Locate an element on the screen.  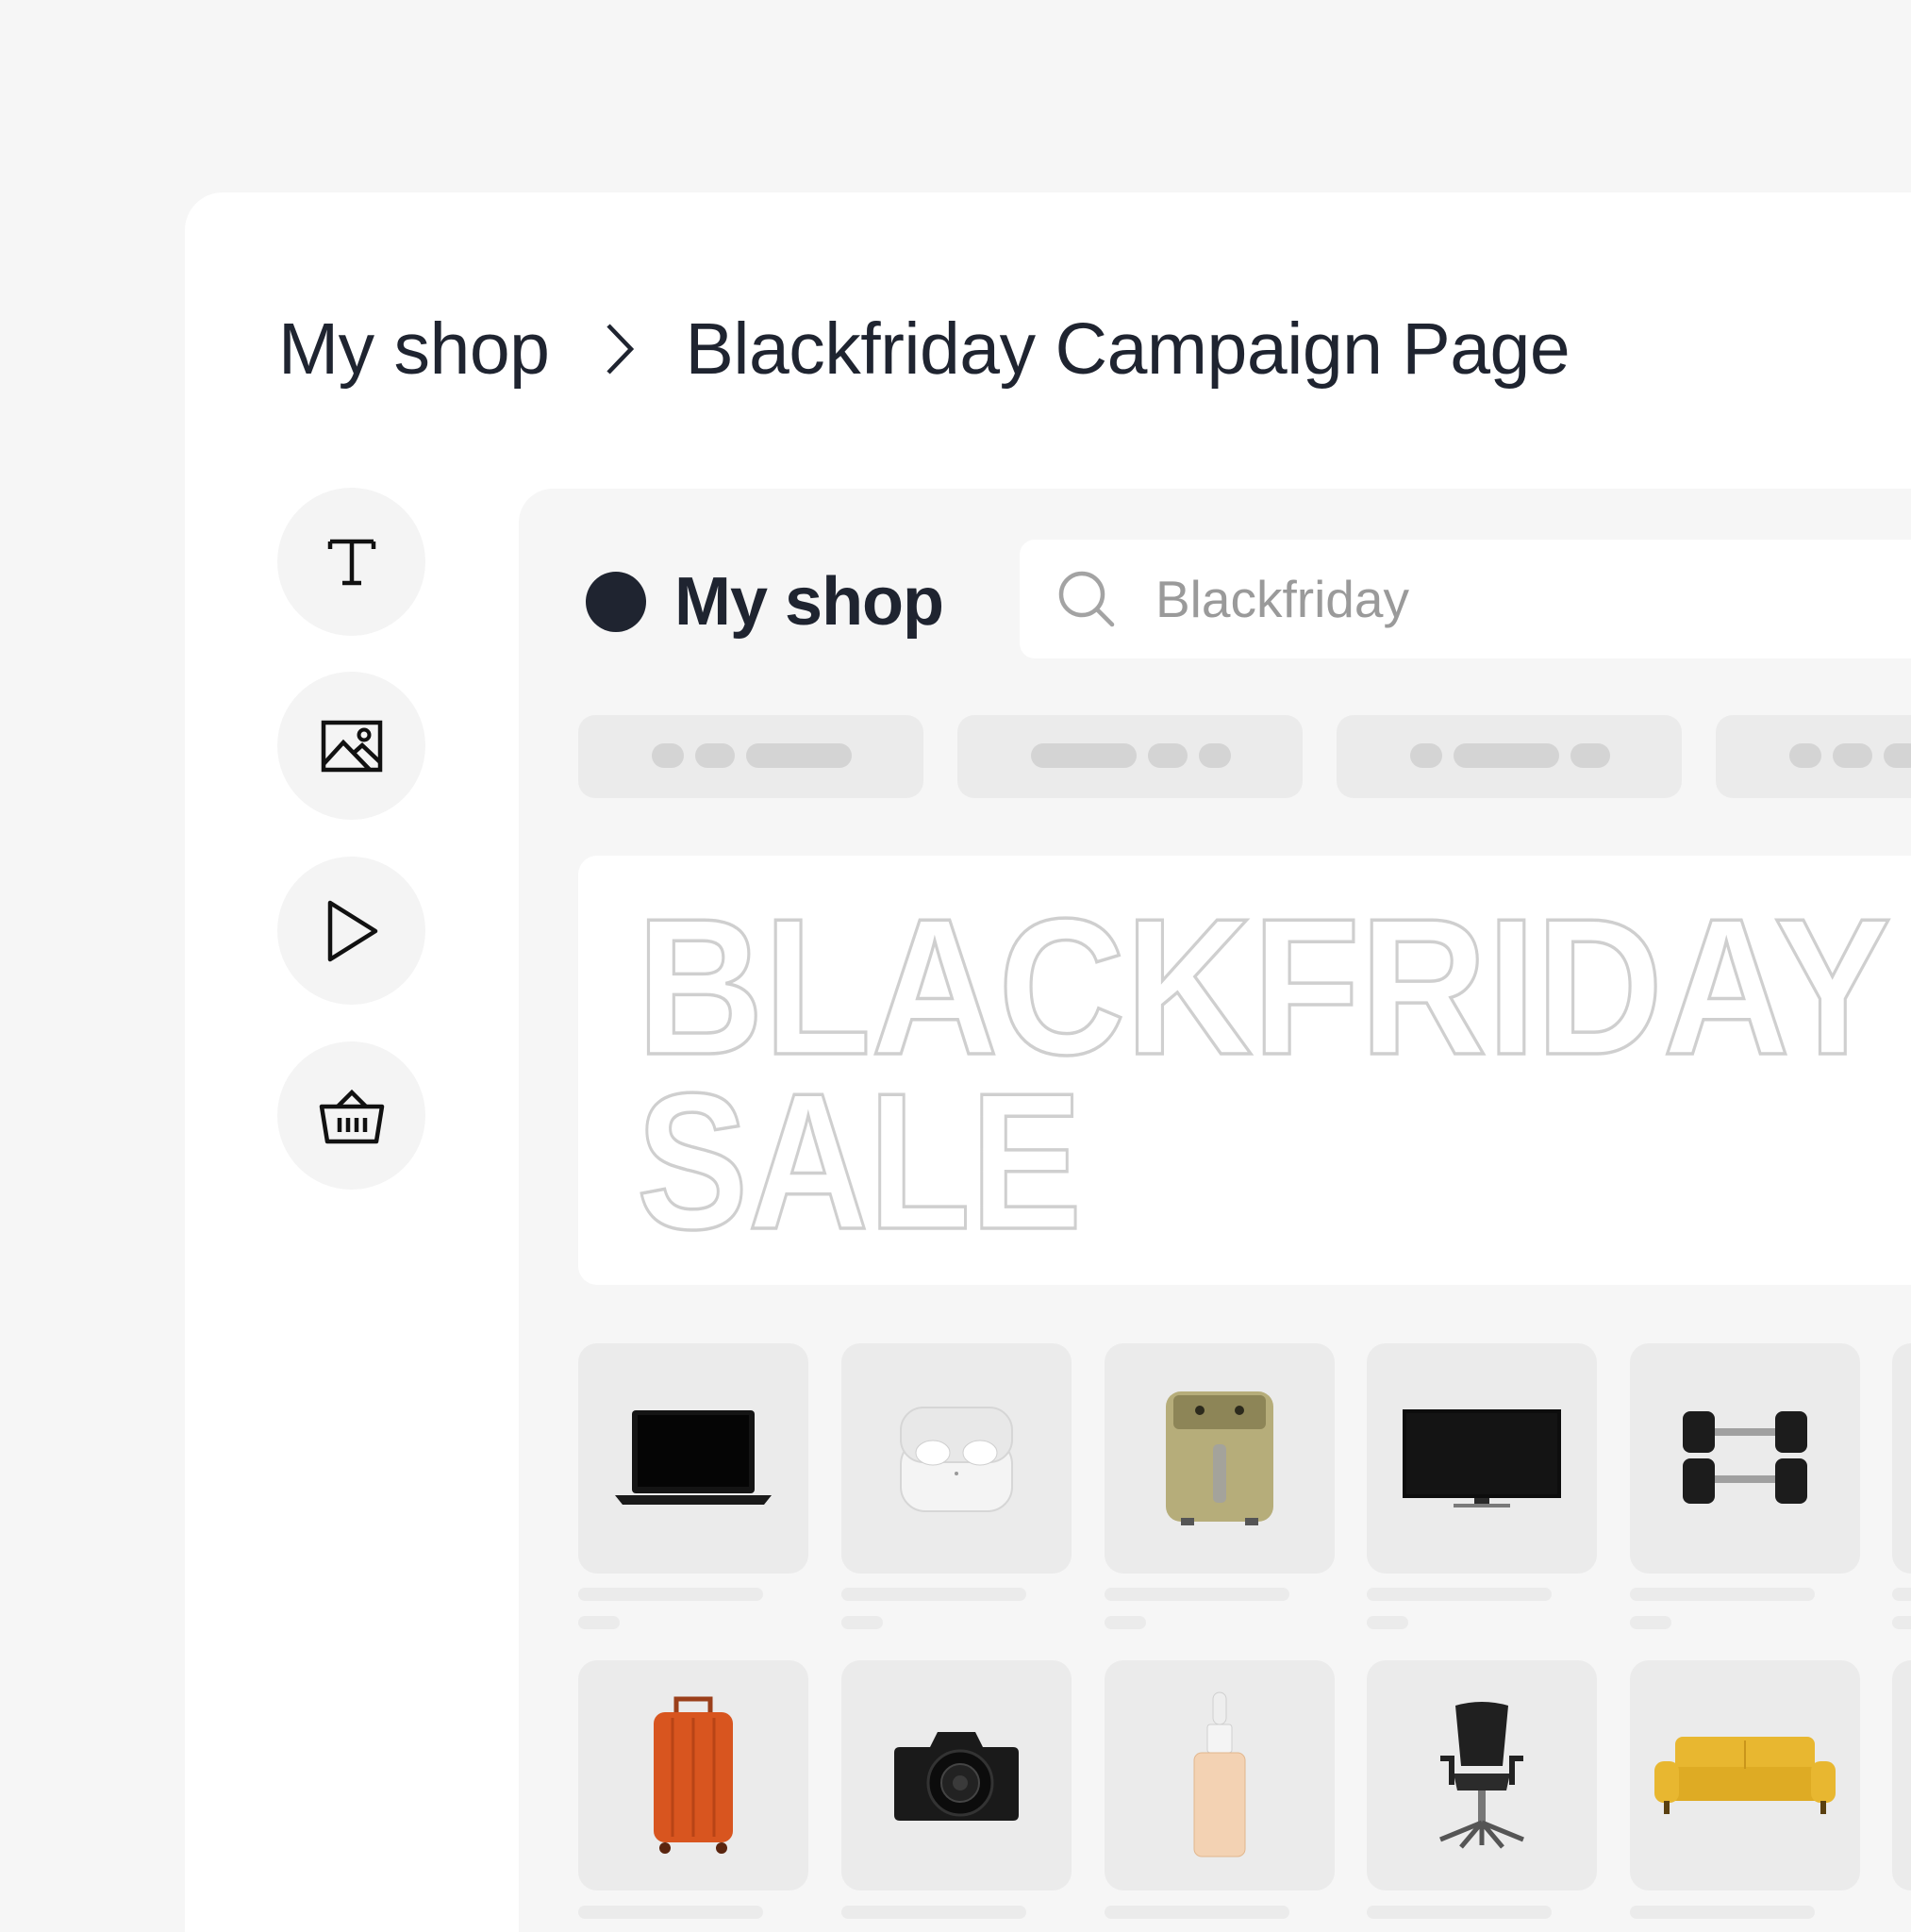
search-input is located at coordinates (1486, 599).